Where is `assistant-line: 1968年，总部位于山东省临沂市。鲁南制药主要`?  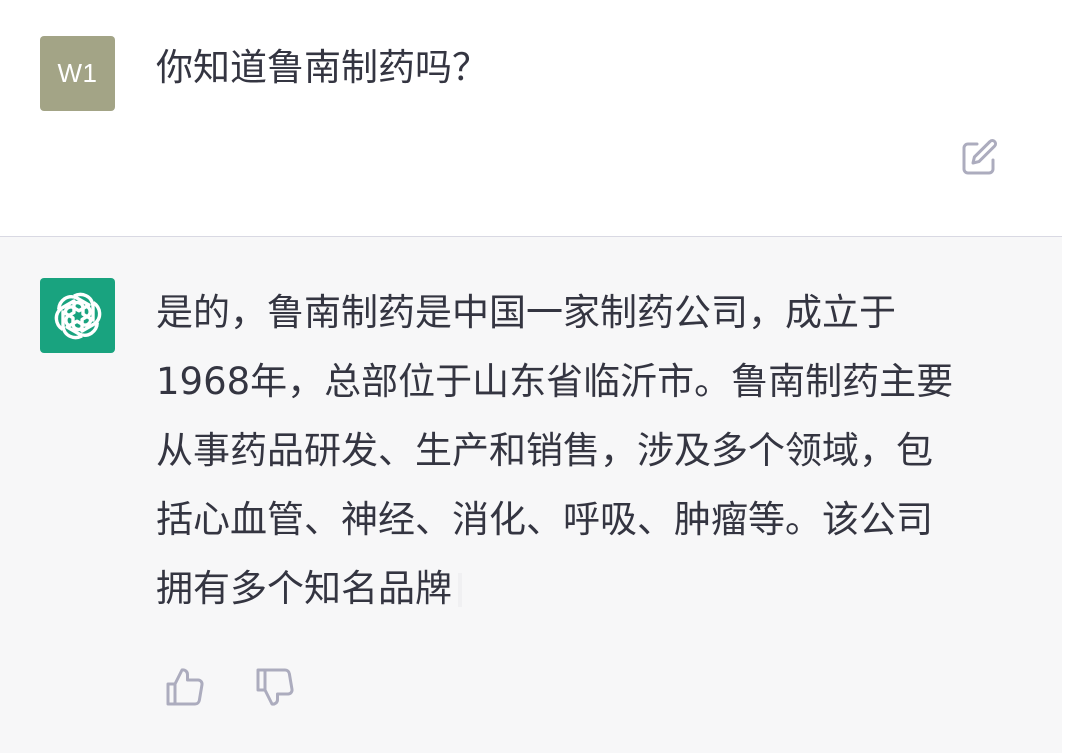
assistant-line: 1968年，总部位于山东省临沂市。鲁南制药主要 is located at coordinates (555, 381).